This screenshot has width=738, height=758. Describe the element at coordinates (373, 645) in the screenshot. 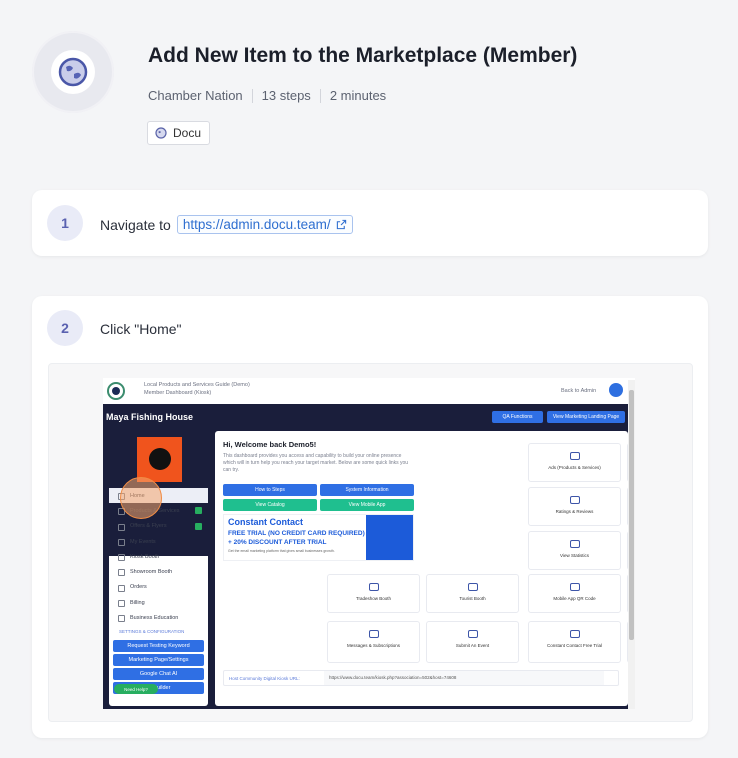

I see `tile-label: Messages & Subscriptions` at that location.